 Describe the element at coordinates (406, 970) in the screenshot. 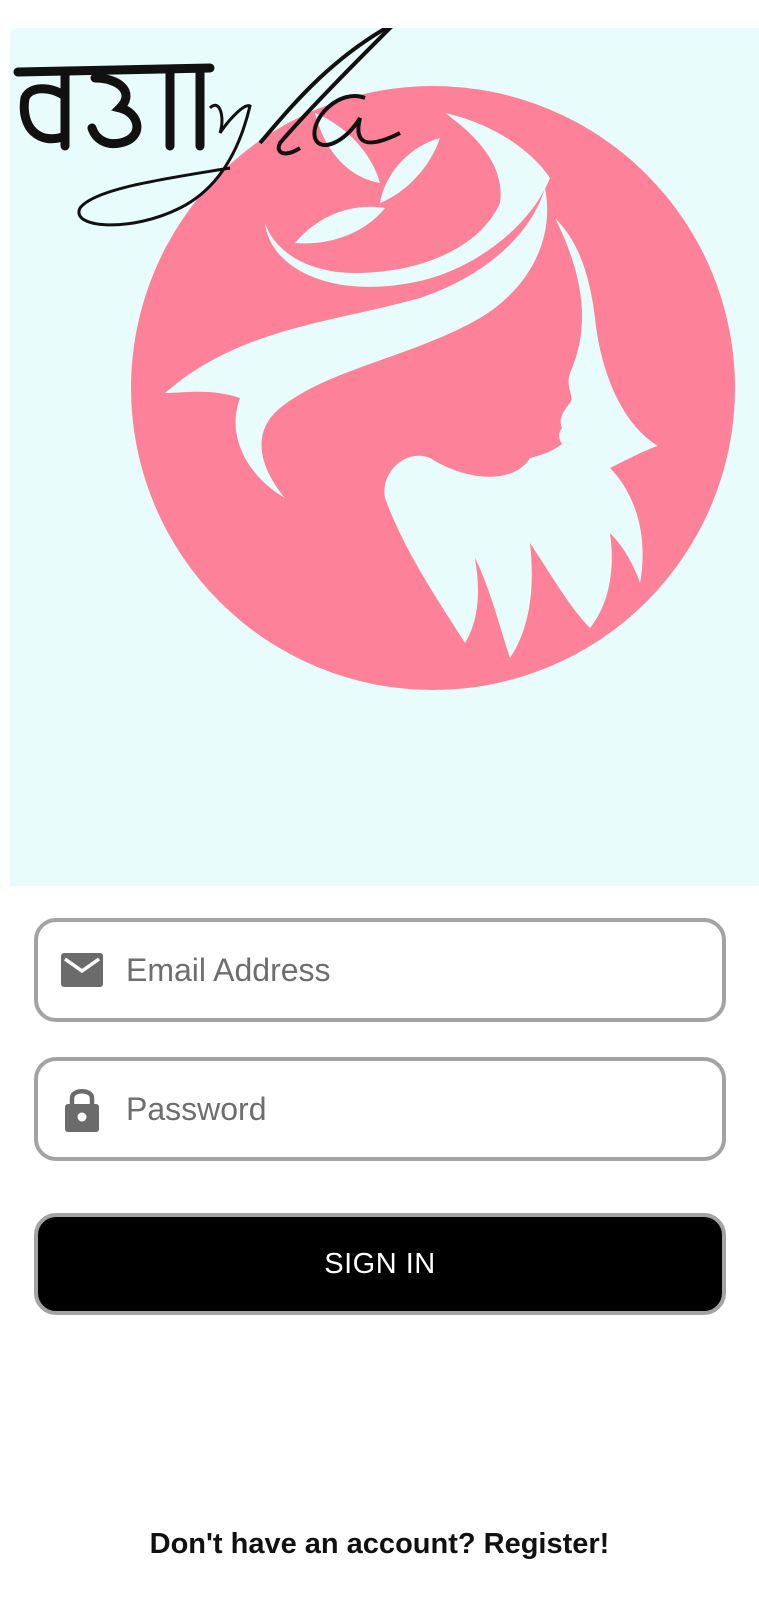

I see `email-input` at that location.